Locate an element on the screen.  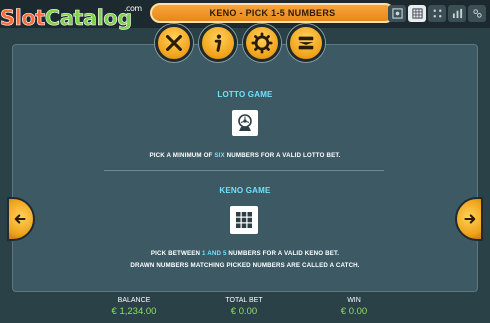
gear-icon is located at coordinates (262, 43).